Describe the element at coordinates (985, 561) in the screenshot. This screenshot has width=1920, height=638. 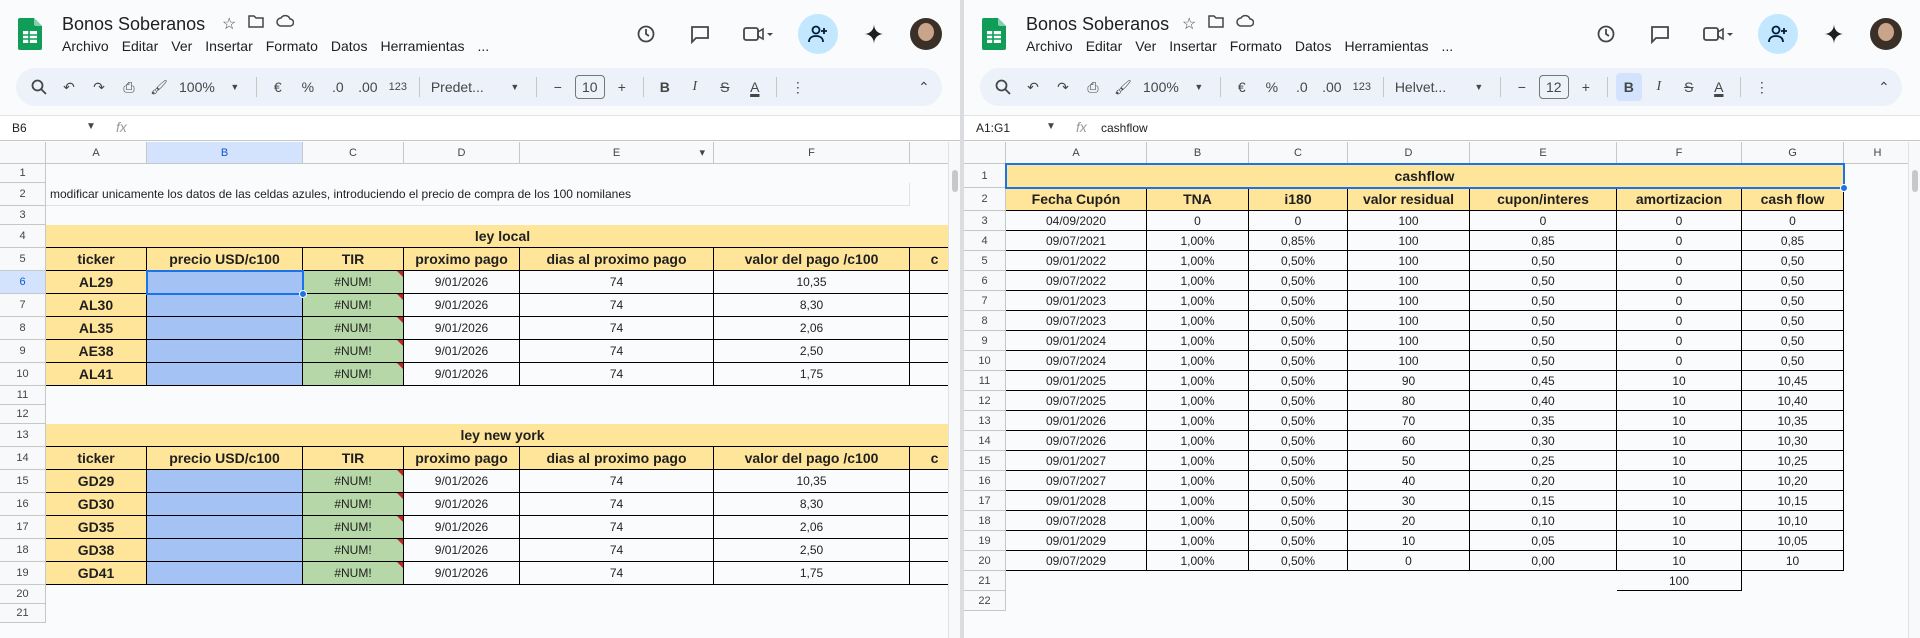
I see `row-header: 20` at that location.